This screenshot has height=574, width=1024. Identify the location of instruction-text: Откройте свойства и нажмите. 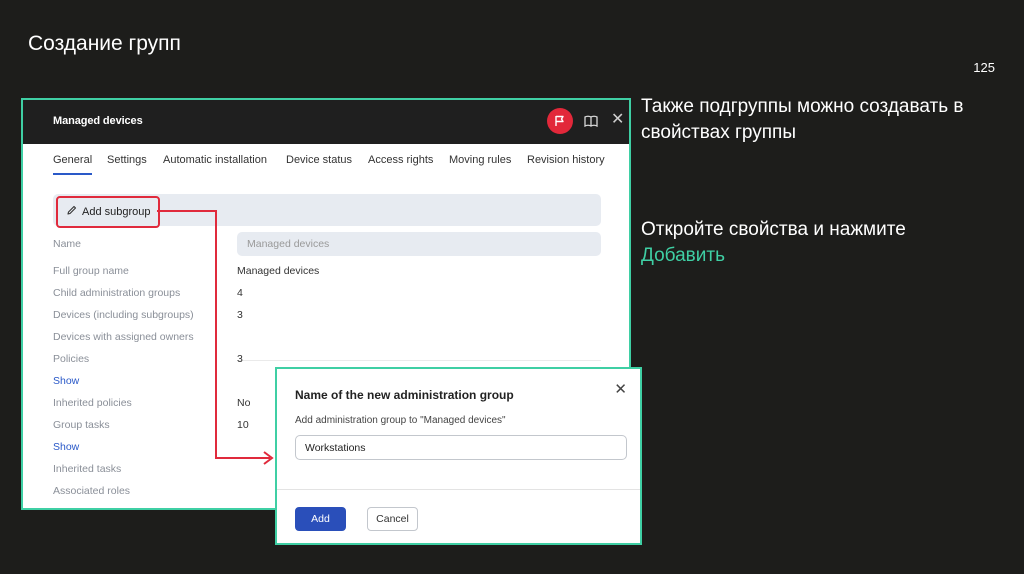
(773, 229).